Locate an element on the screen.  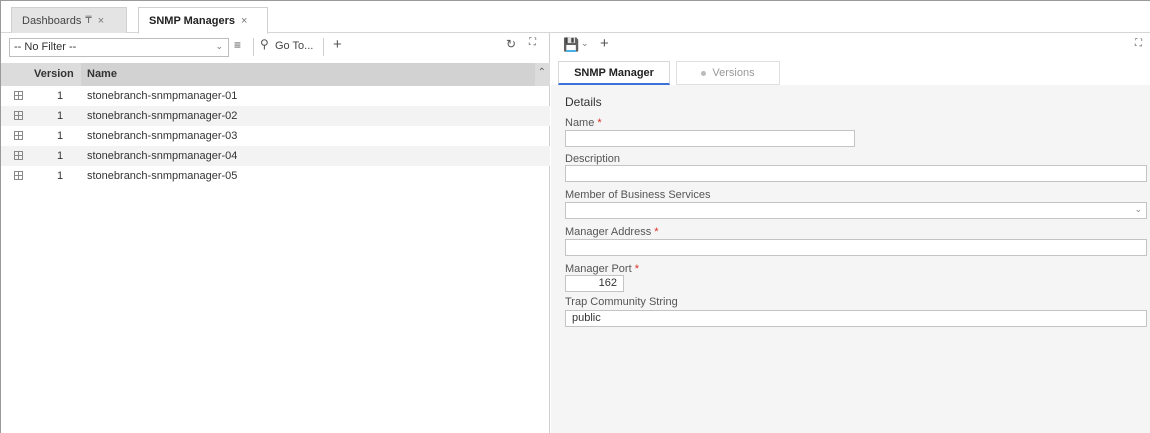
business-services-label: Member of Business Services is located at coordinates (638, 195).